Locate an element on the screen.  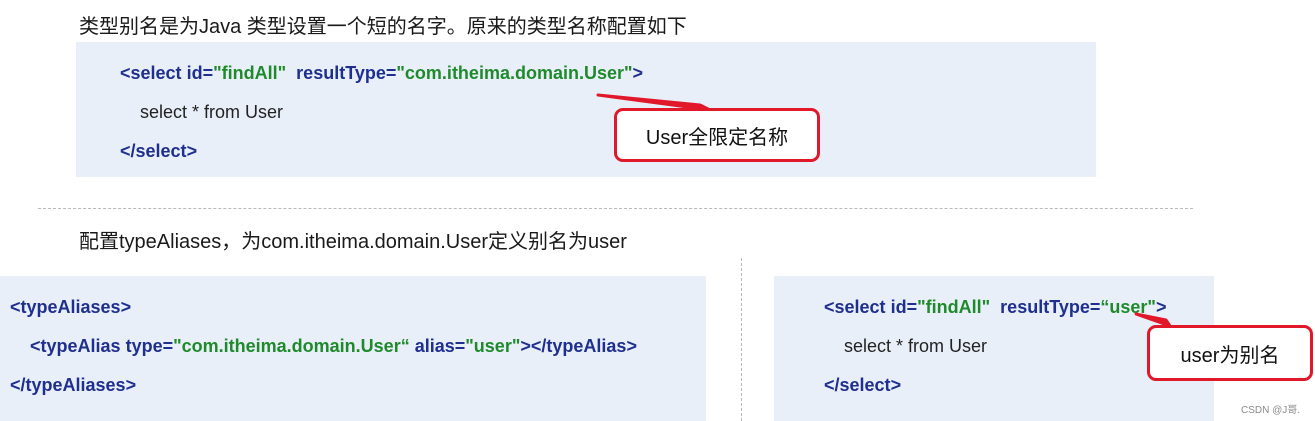
watermark: CSDN @J哥. is located at coordinates (1271, 410).